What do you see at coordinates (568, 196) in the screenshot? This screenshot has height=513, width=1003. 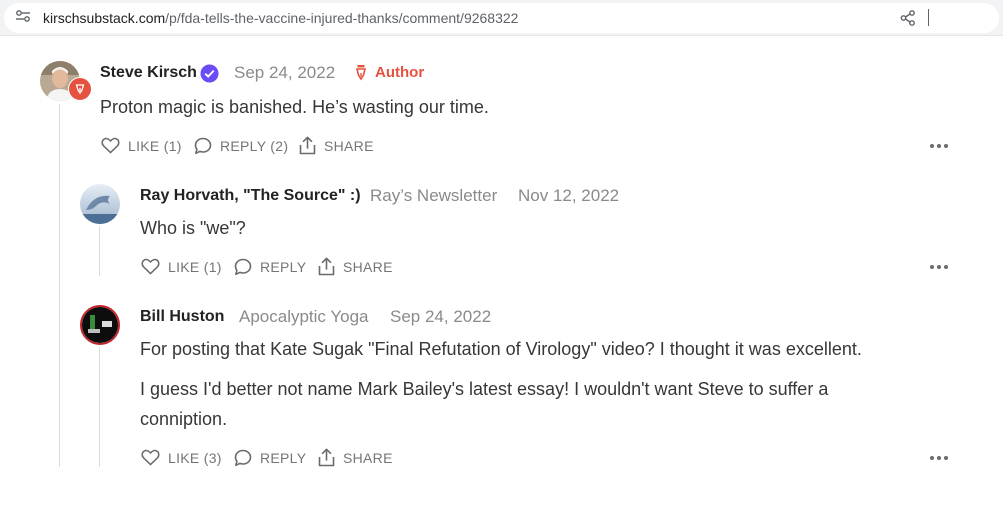 I see `comment-date: Nov 12, 2022` at bounding box center [568, 196].